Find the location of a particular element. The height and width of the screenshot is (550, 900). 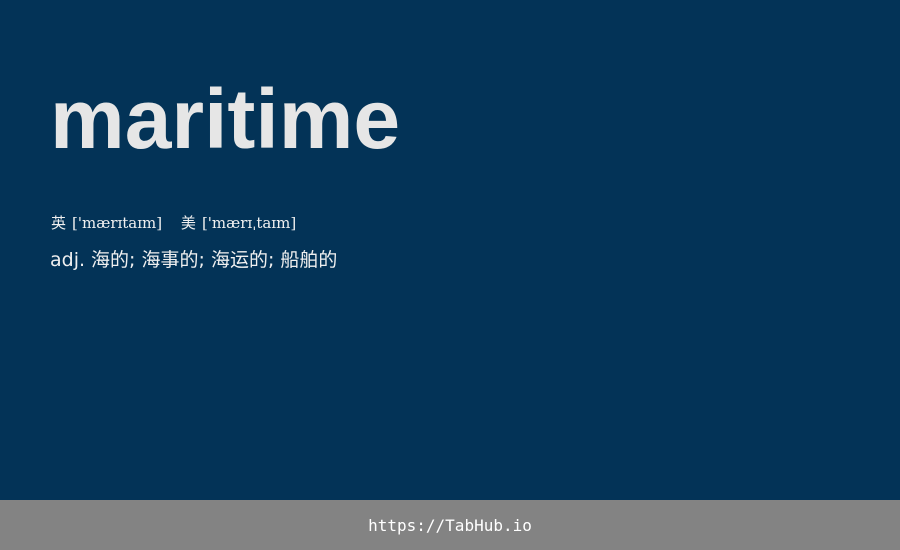

footer-link: https://TabHub.io is located at coordinates (450, 525).